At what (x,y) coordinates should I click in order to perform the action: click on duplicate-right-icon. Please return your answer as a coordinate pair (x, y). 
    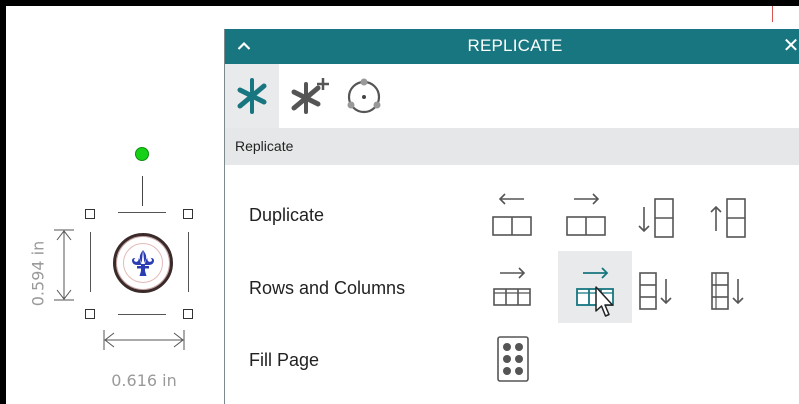
    Looking at the image, I should click on (586, 214).